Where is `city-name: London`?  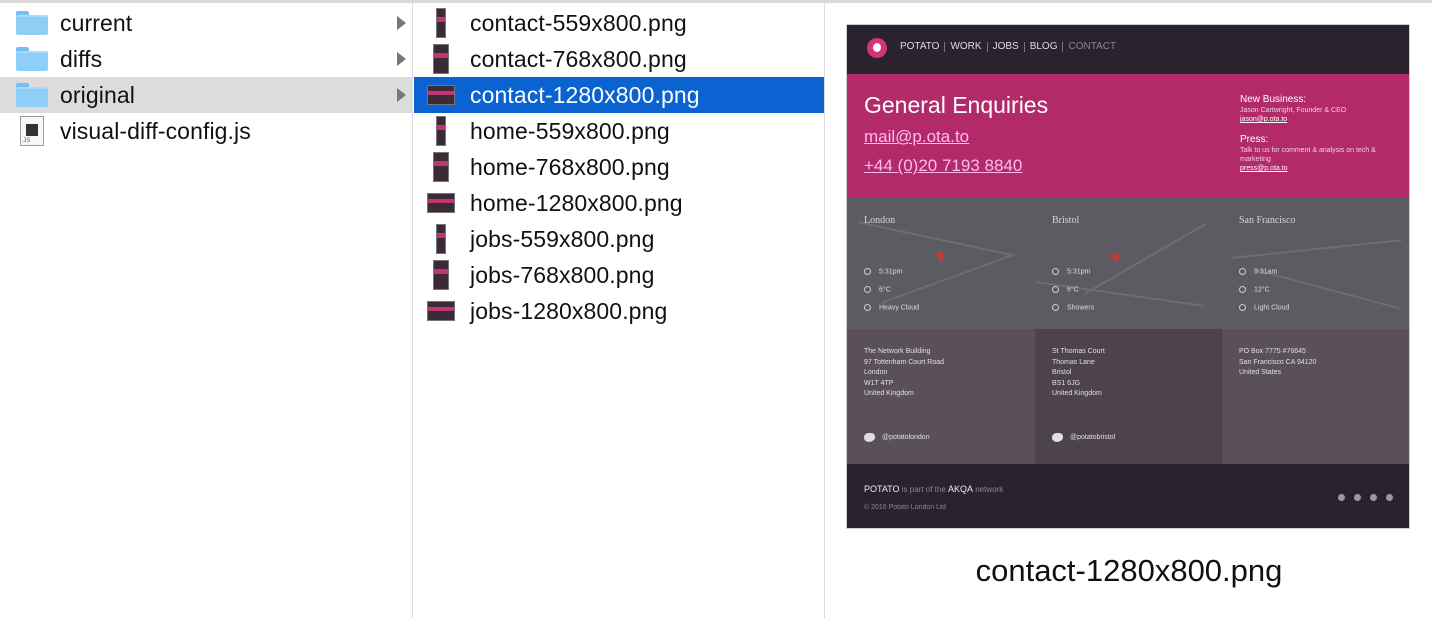
city-name: London is located at coordinates (880, 220).